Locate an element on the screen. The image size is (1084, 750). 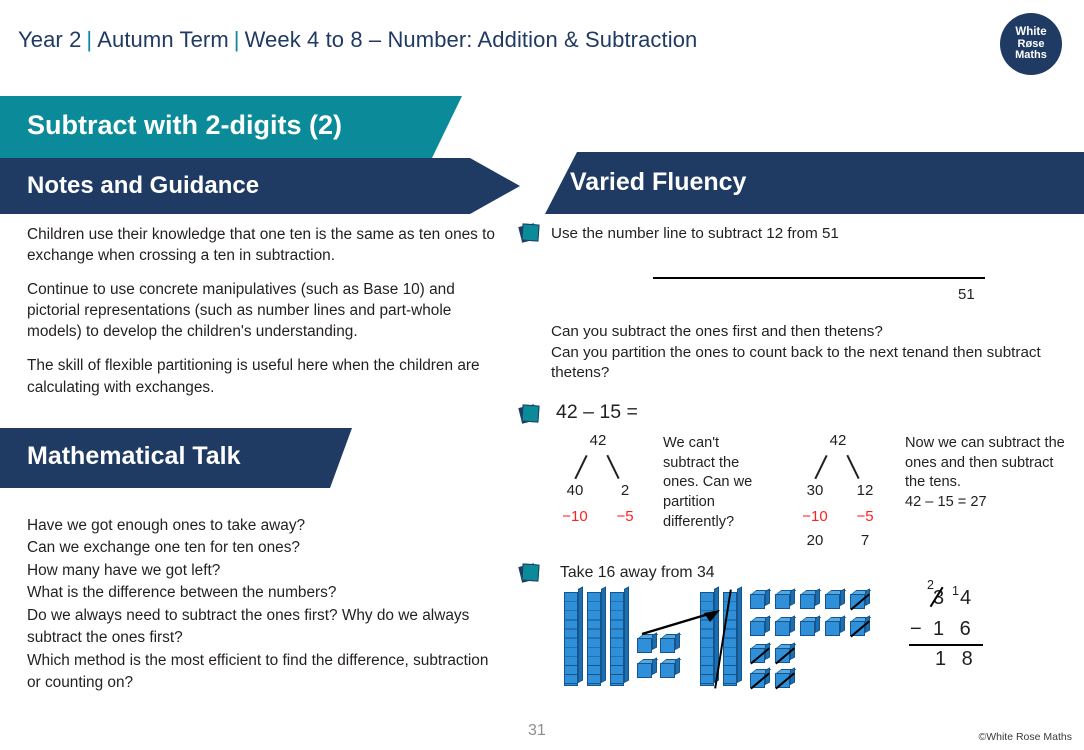
pw1-part-right: 2 is located at coordinates (625, 490).